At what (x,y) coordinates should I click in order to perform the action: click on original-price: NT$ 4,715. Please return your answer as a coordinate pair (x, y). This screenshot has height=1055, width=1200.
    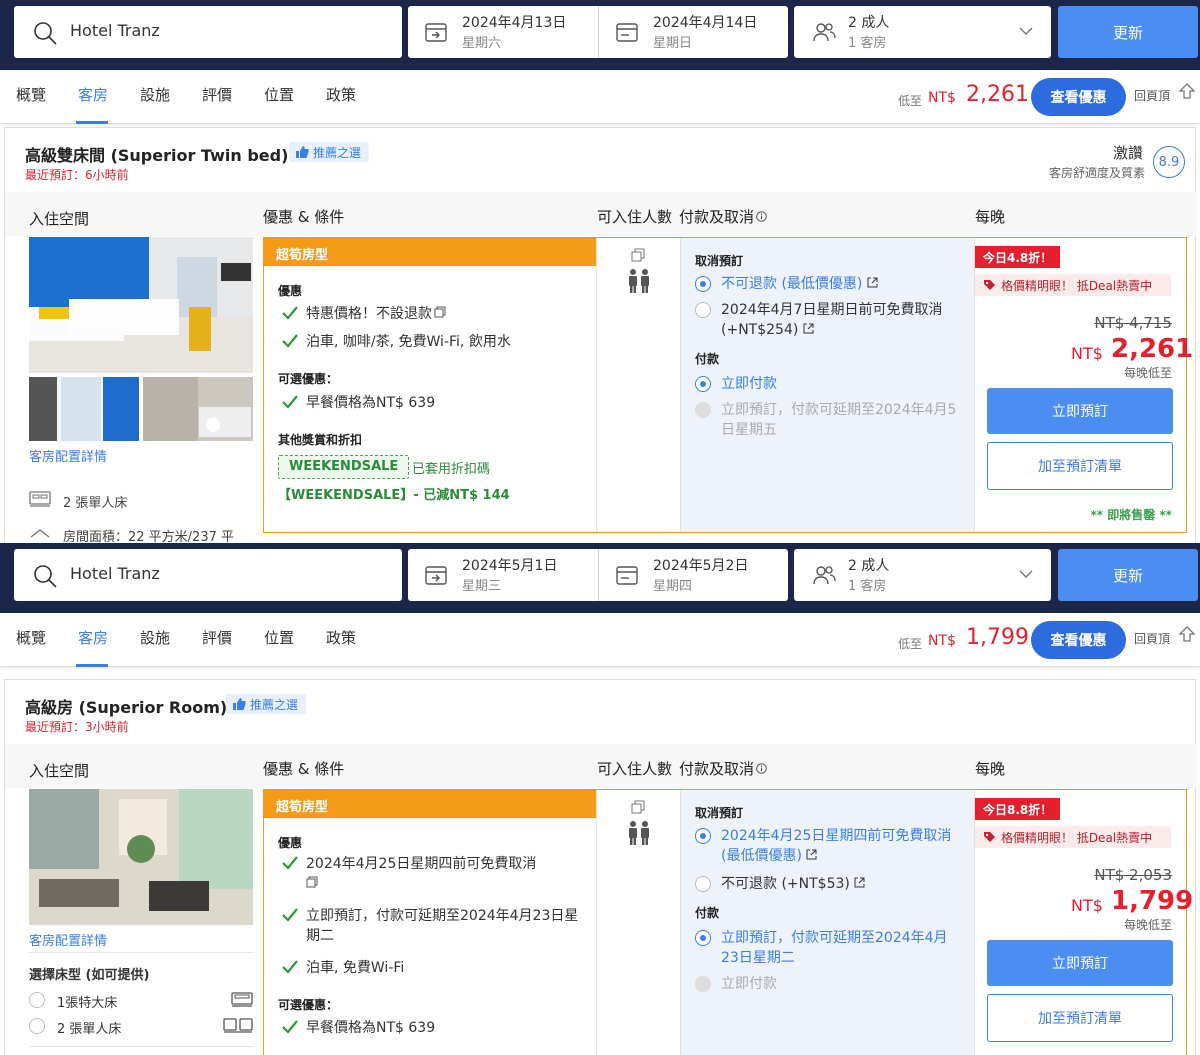
    Looking at the image, I should click on (1133, 323).